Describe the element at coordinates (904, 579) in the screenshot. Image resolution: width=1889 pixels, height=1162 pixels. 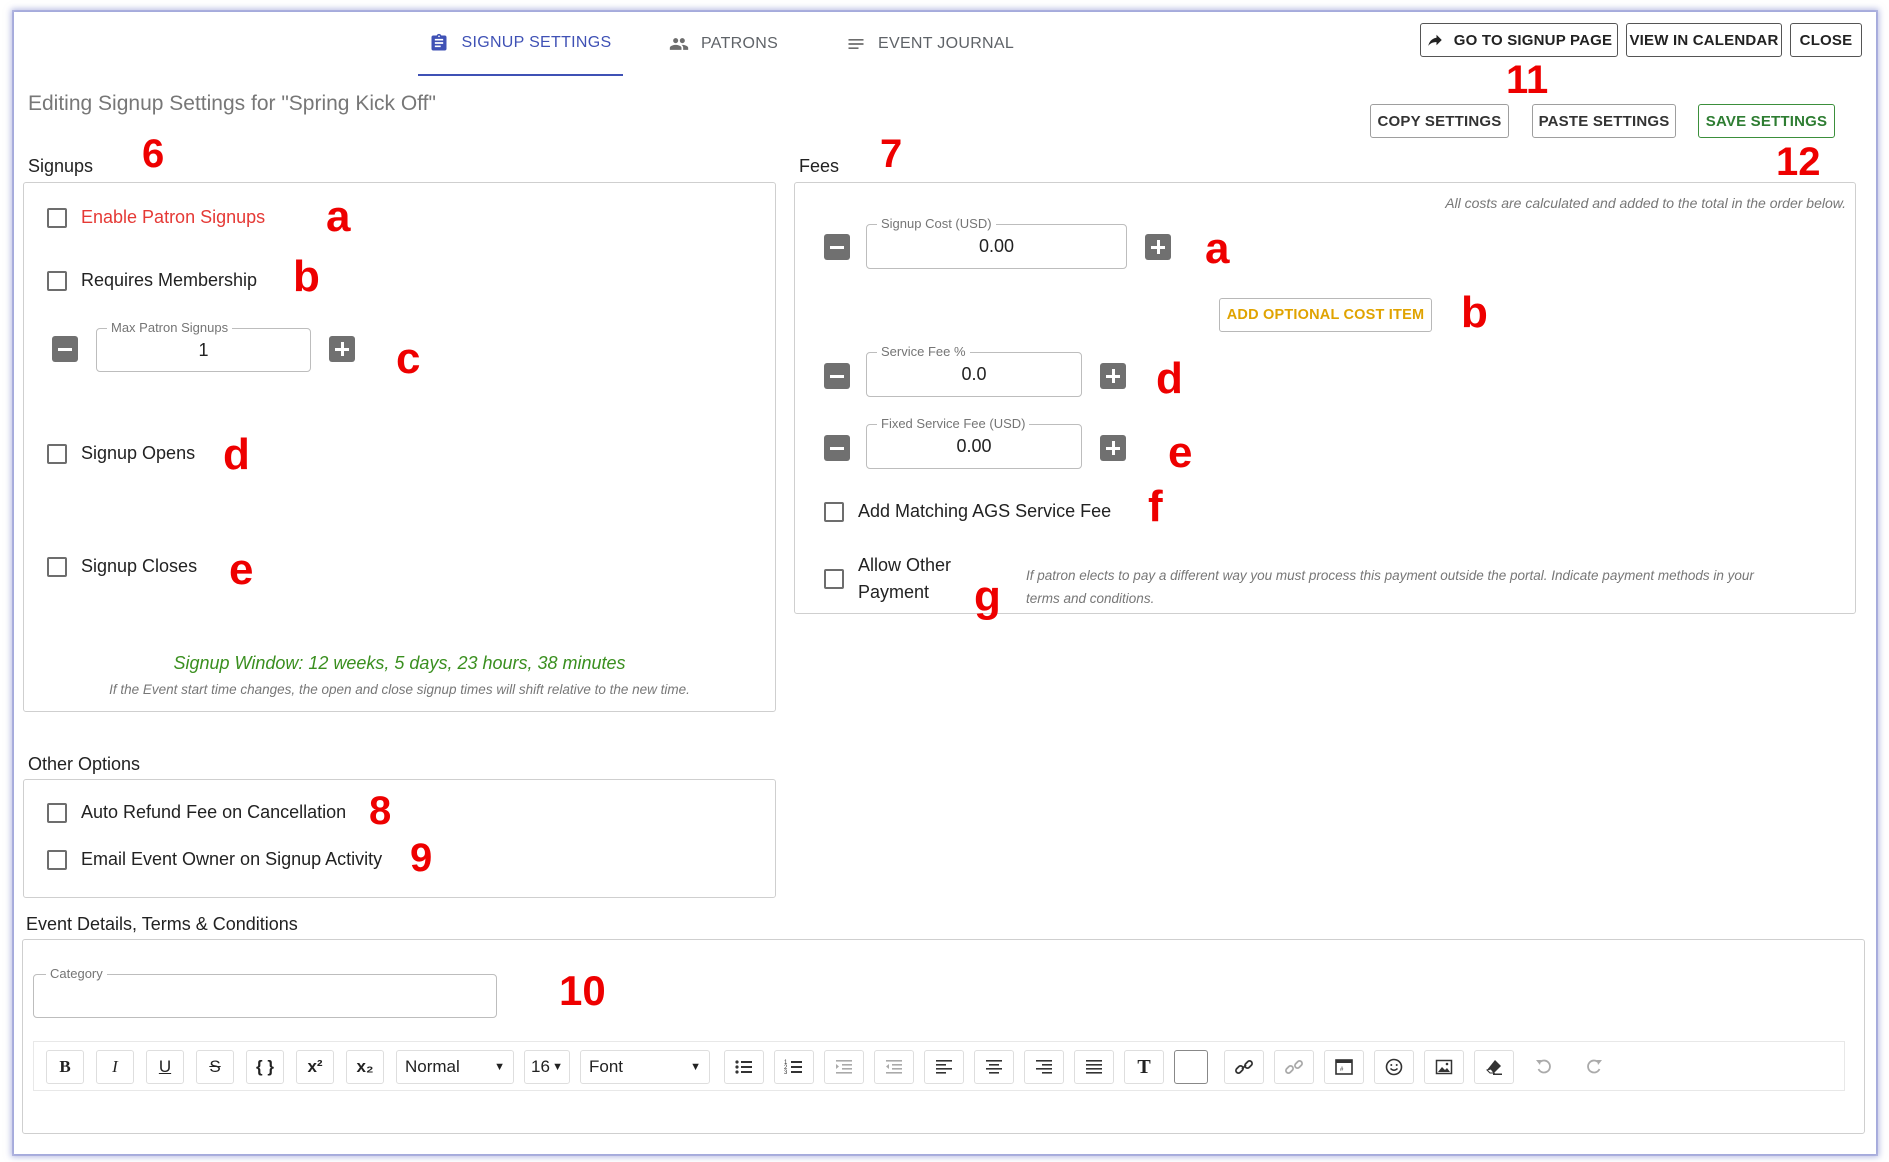
I see `allow-other-payment-label: Allow Other Payment` at that location.